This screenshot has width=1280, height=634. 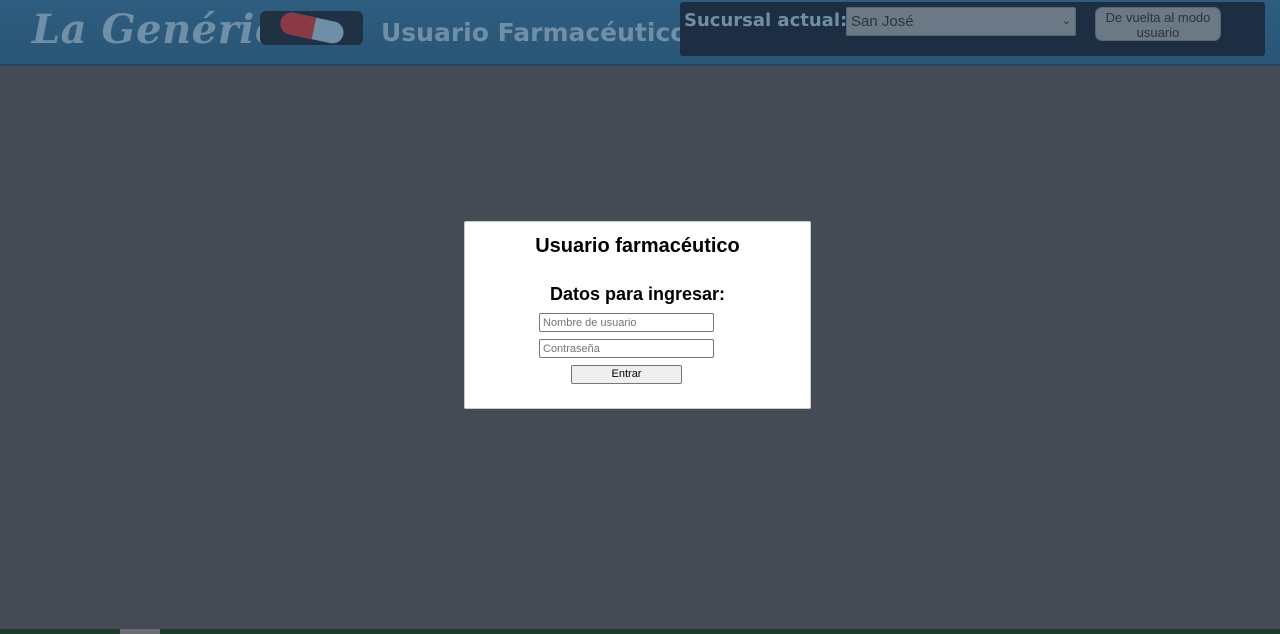 I want to click on pill-icon, so click(x=311, y=28).